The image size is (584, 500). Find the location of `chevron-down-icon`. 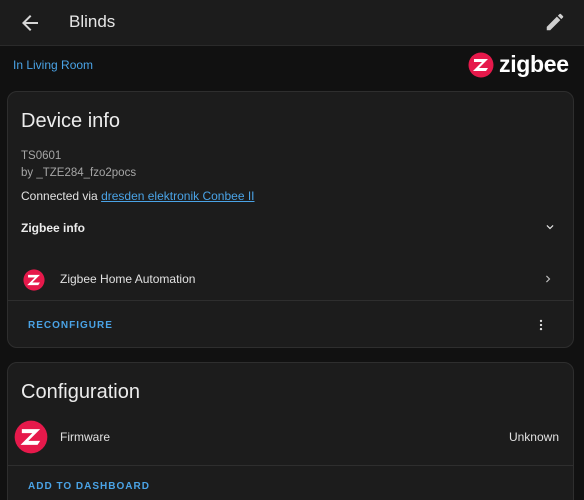

chevron-down-icon is located at coordinates (550, 227).